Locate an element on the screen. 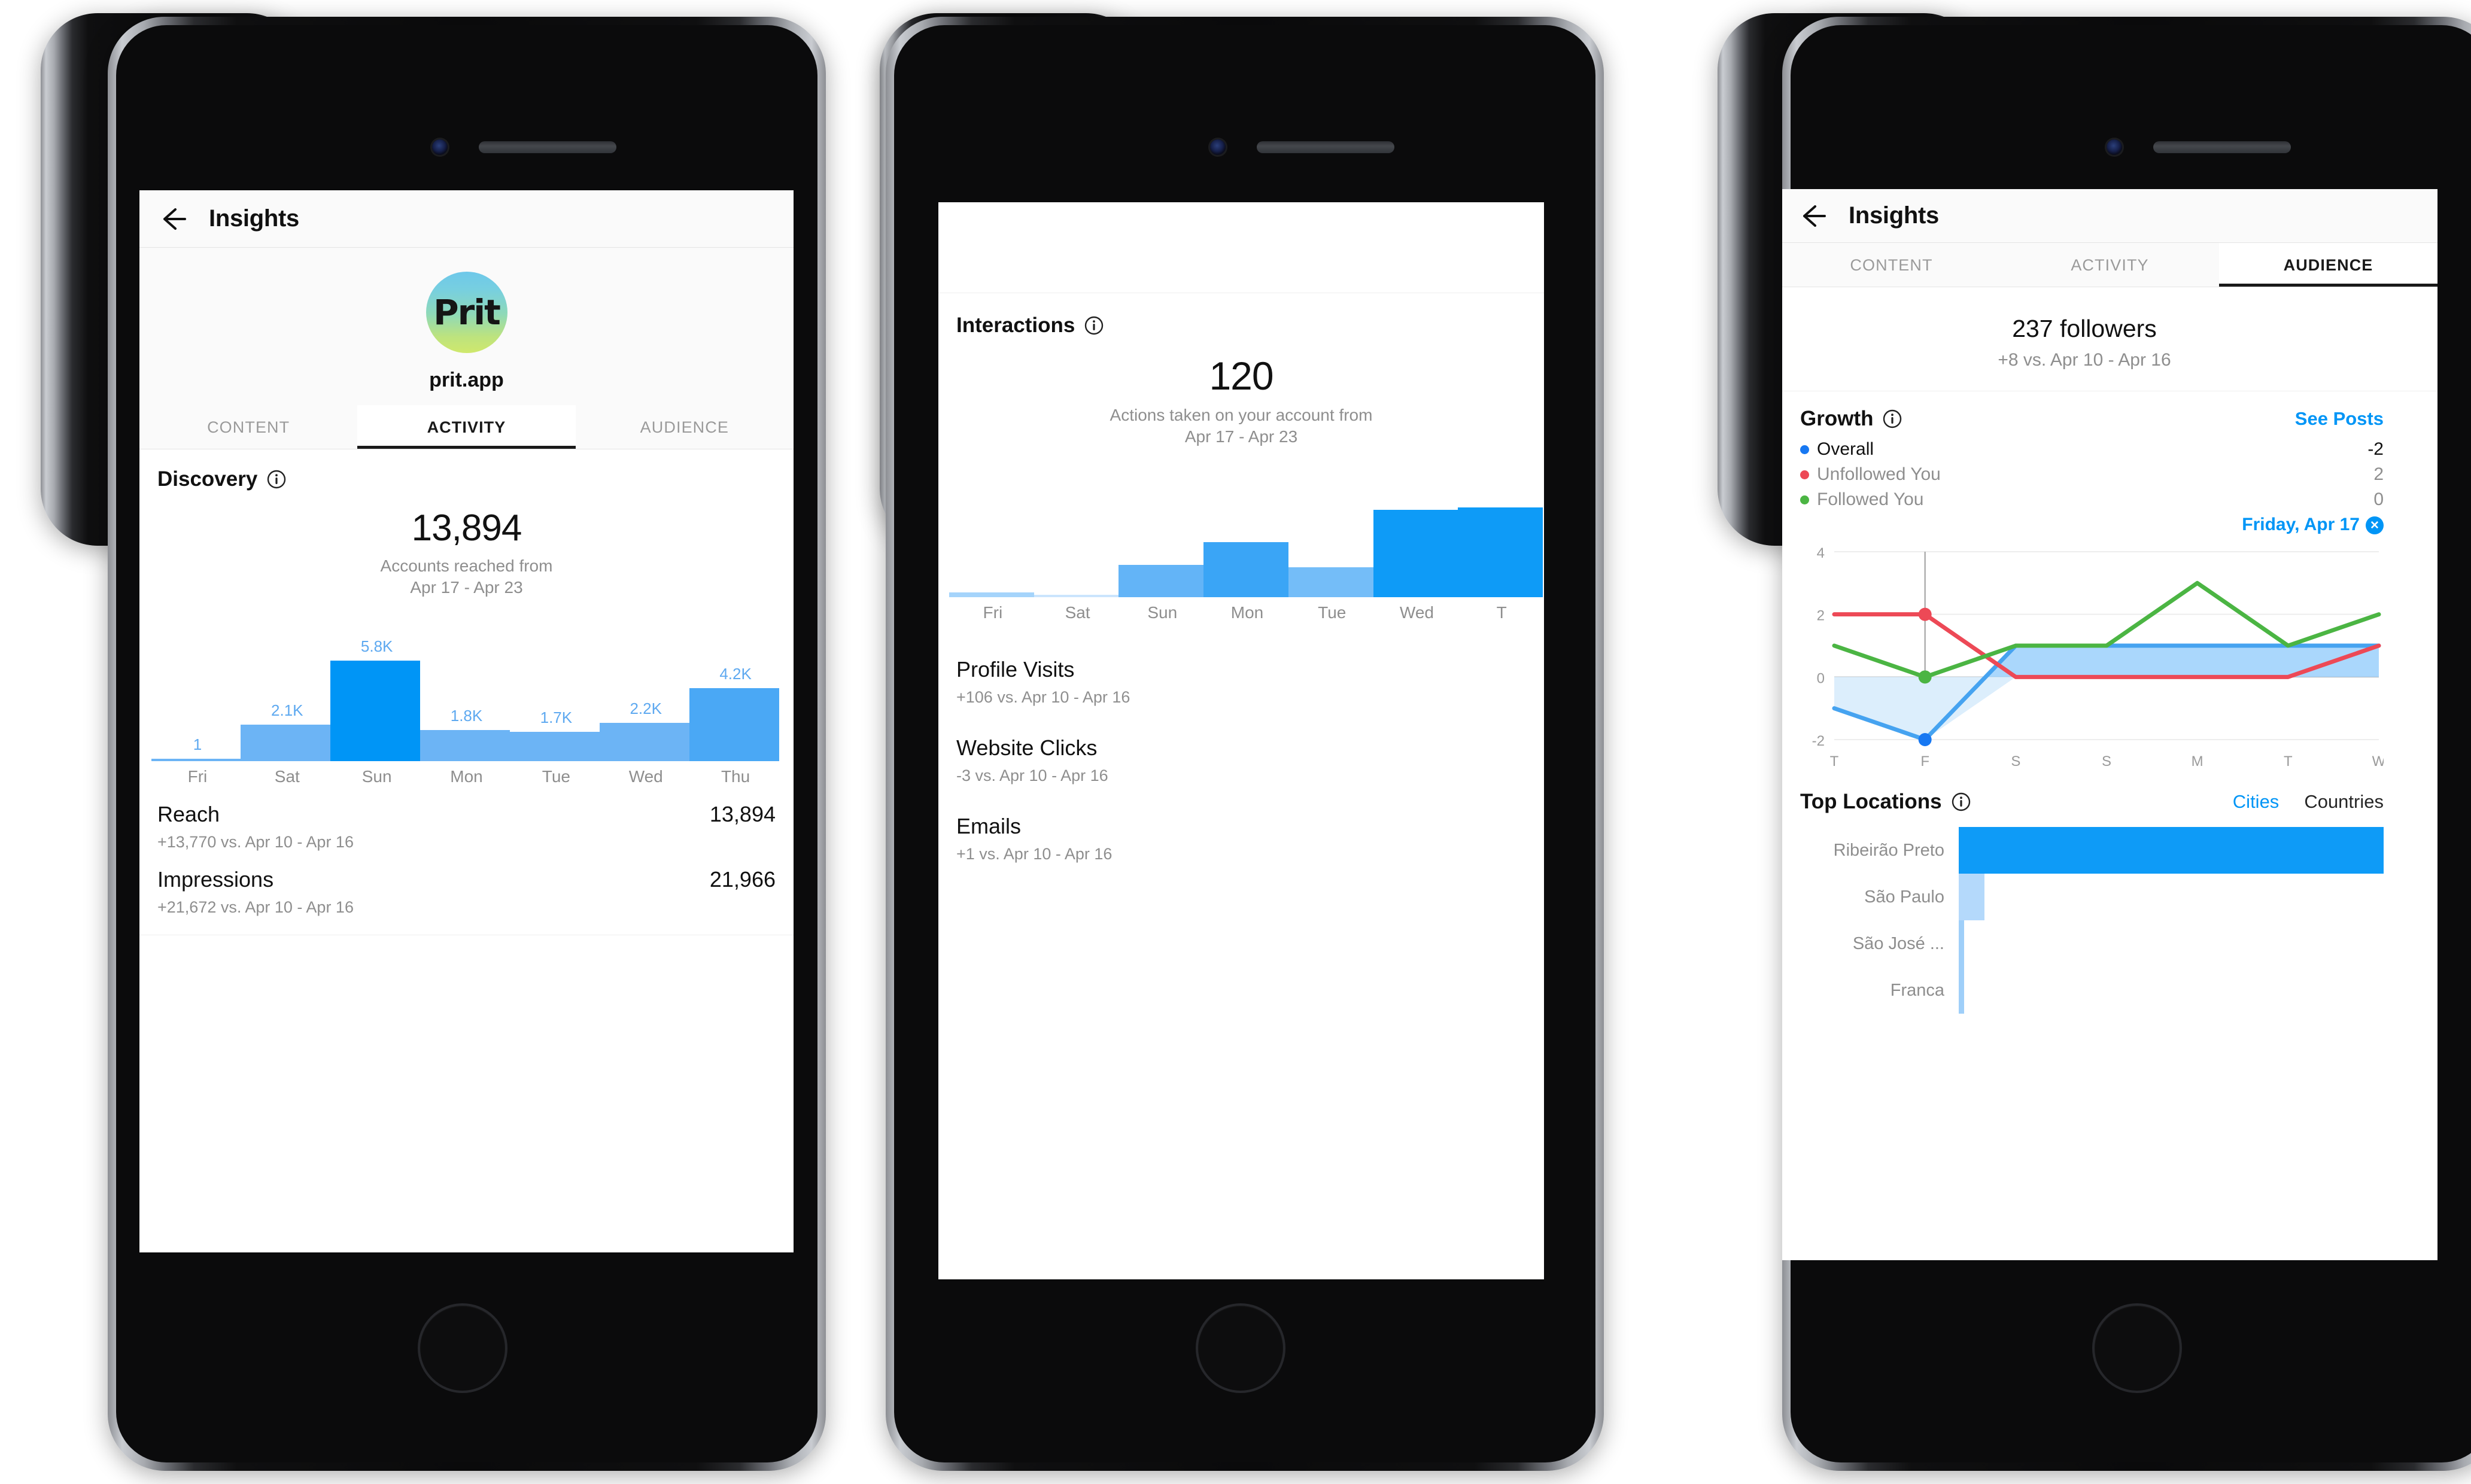 The height and width of the screenshot is (1484, 2471). legend-value: -2 is located at coordinates (2375, 449).